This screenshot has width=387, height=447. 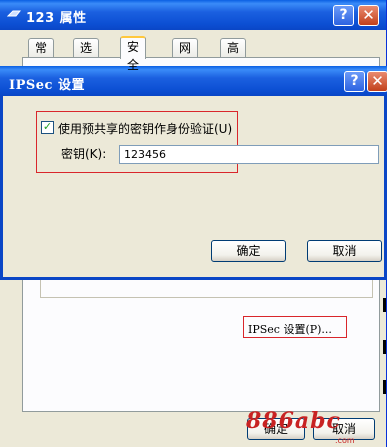 What do you see at coordinates (47, 85) in the screenshot?
I see `ipsec-title: IPSec 设置` at bounding box center [47, 85].